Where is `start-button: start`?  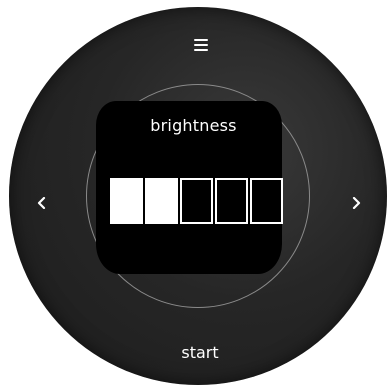 start-button: start is located at coordinates (200, 352).